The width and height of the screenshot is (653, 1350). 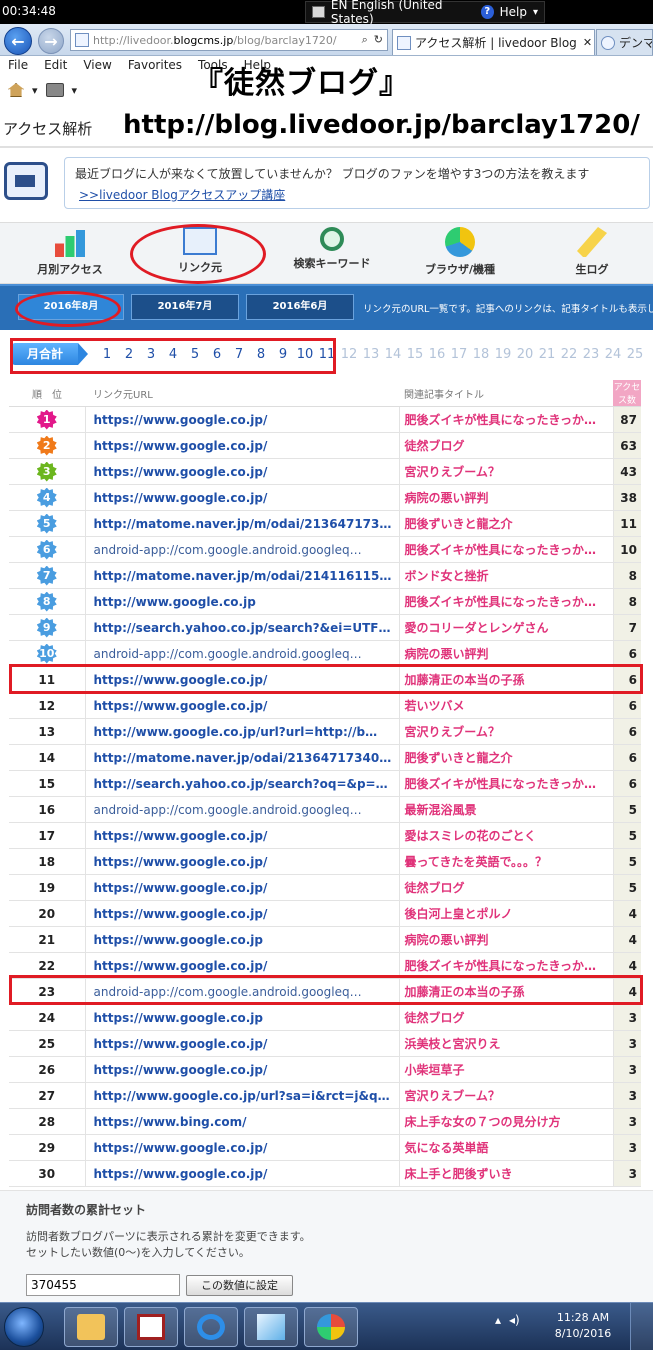 What do you see at coordinates (242, 1121) in the screenshot?
I see `referrer-url-link: https://www.bing.com/` at bounding box center [242, 1121].